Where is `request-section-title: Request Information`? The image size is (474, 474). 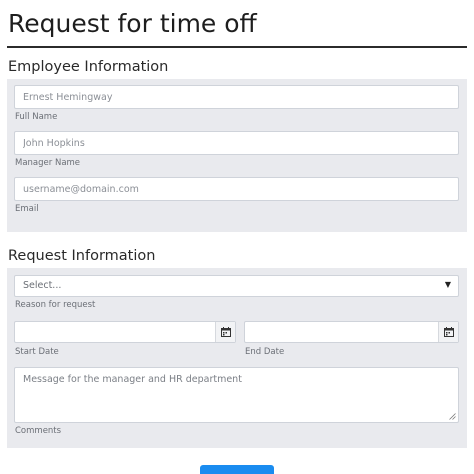
request-section-title: Request Information is located at coordinates (82, 256).